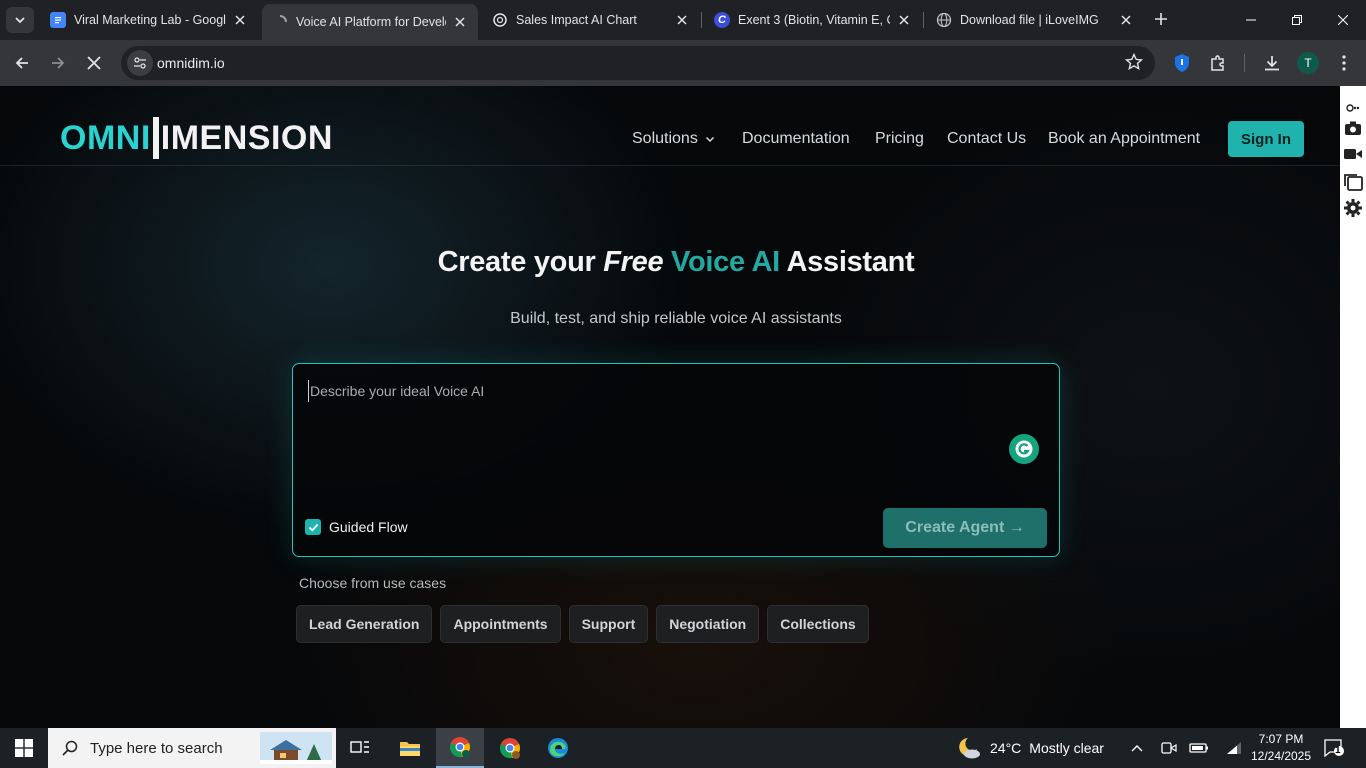  What do you see at coordinates (1353, 208) in the screenshot?
I see `gear-icon` at bounding box center [1353, 208].